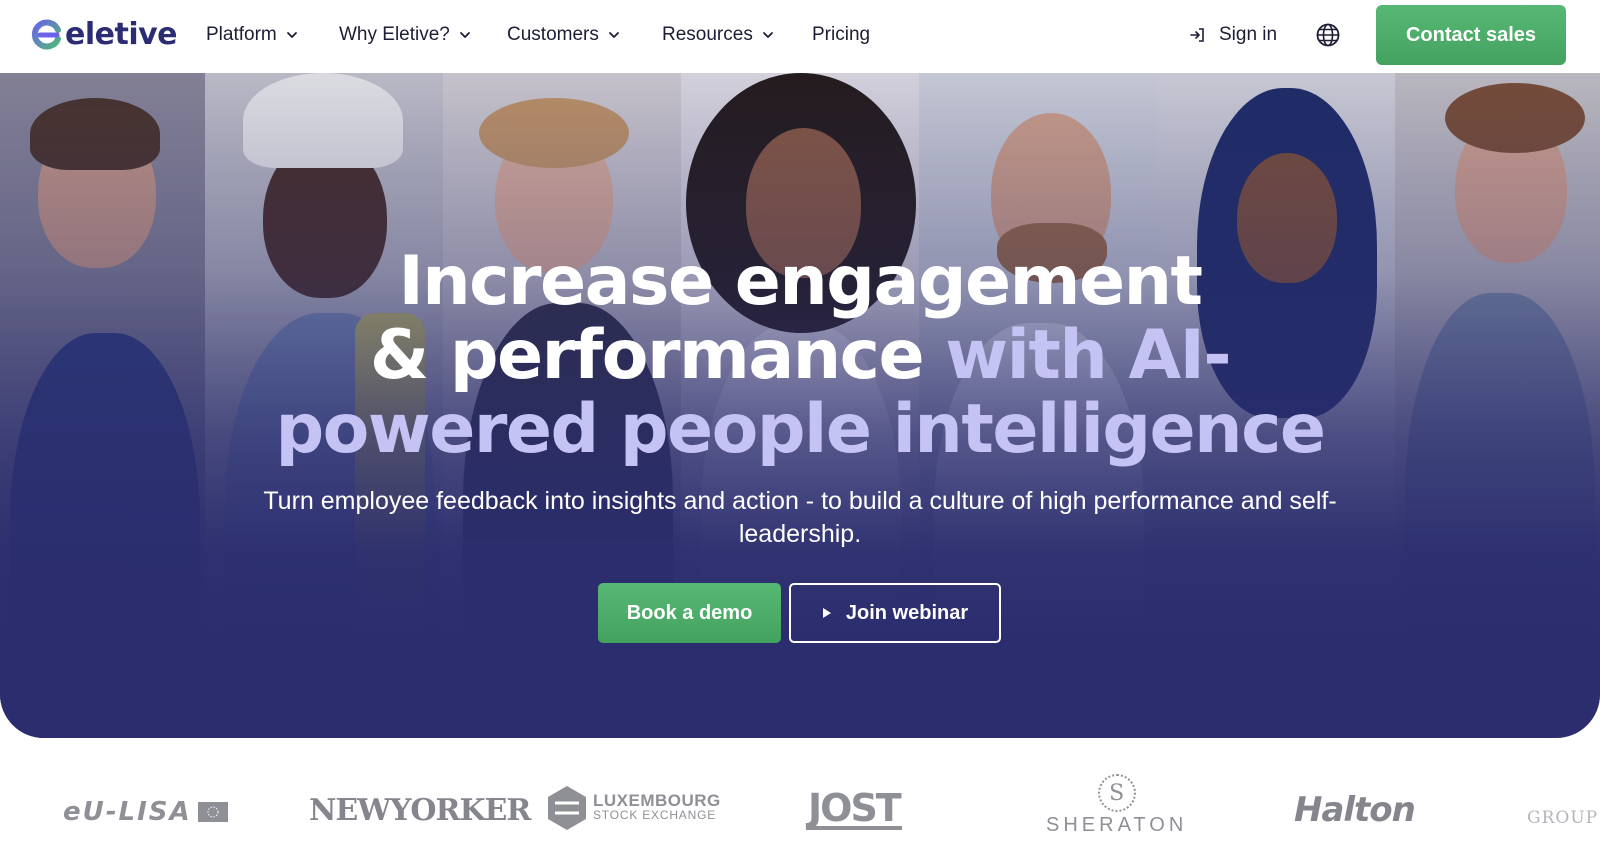 This screenshot has width=1600, height=867. I want to click on play-triangle-icon, so click(826, 613).